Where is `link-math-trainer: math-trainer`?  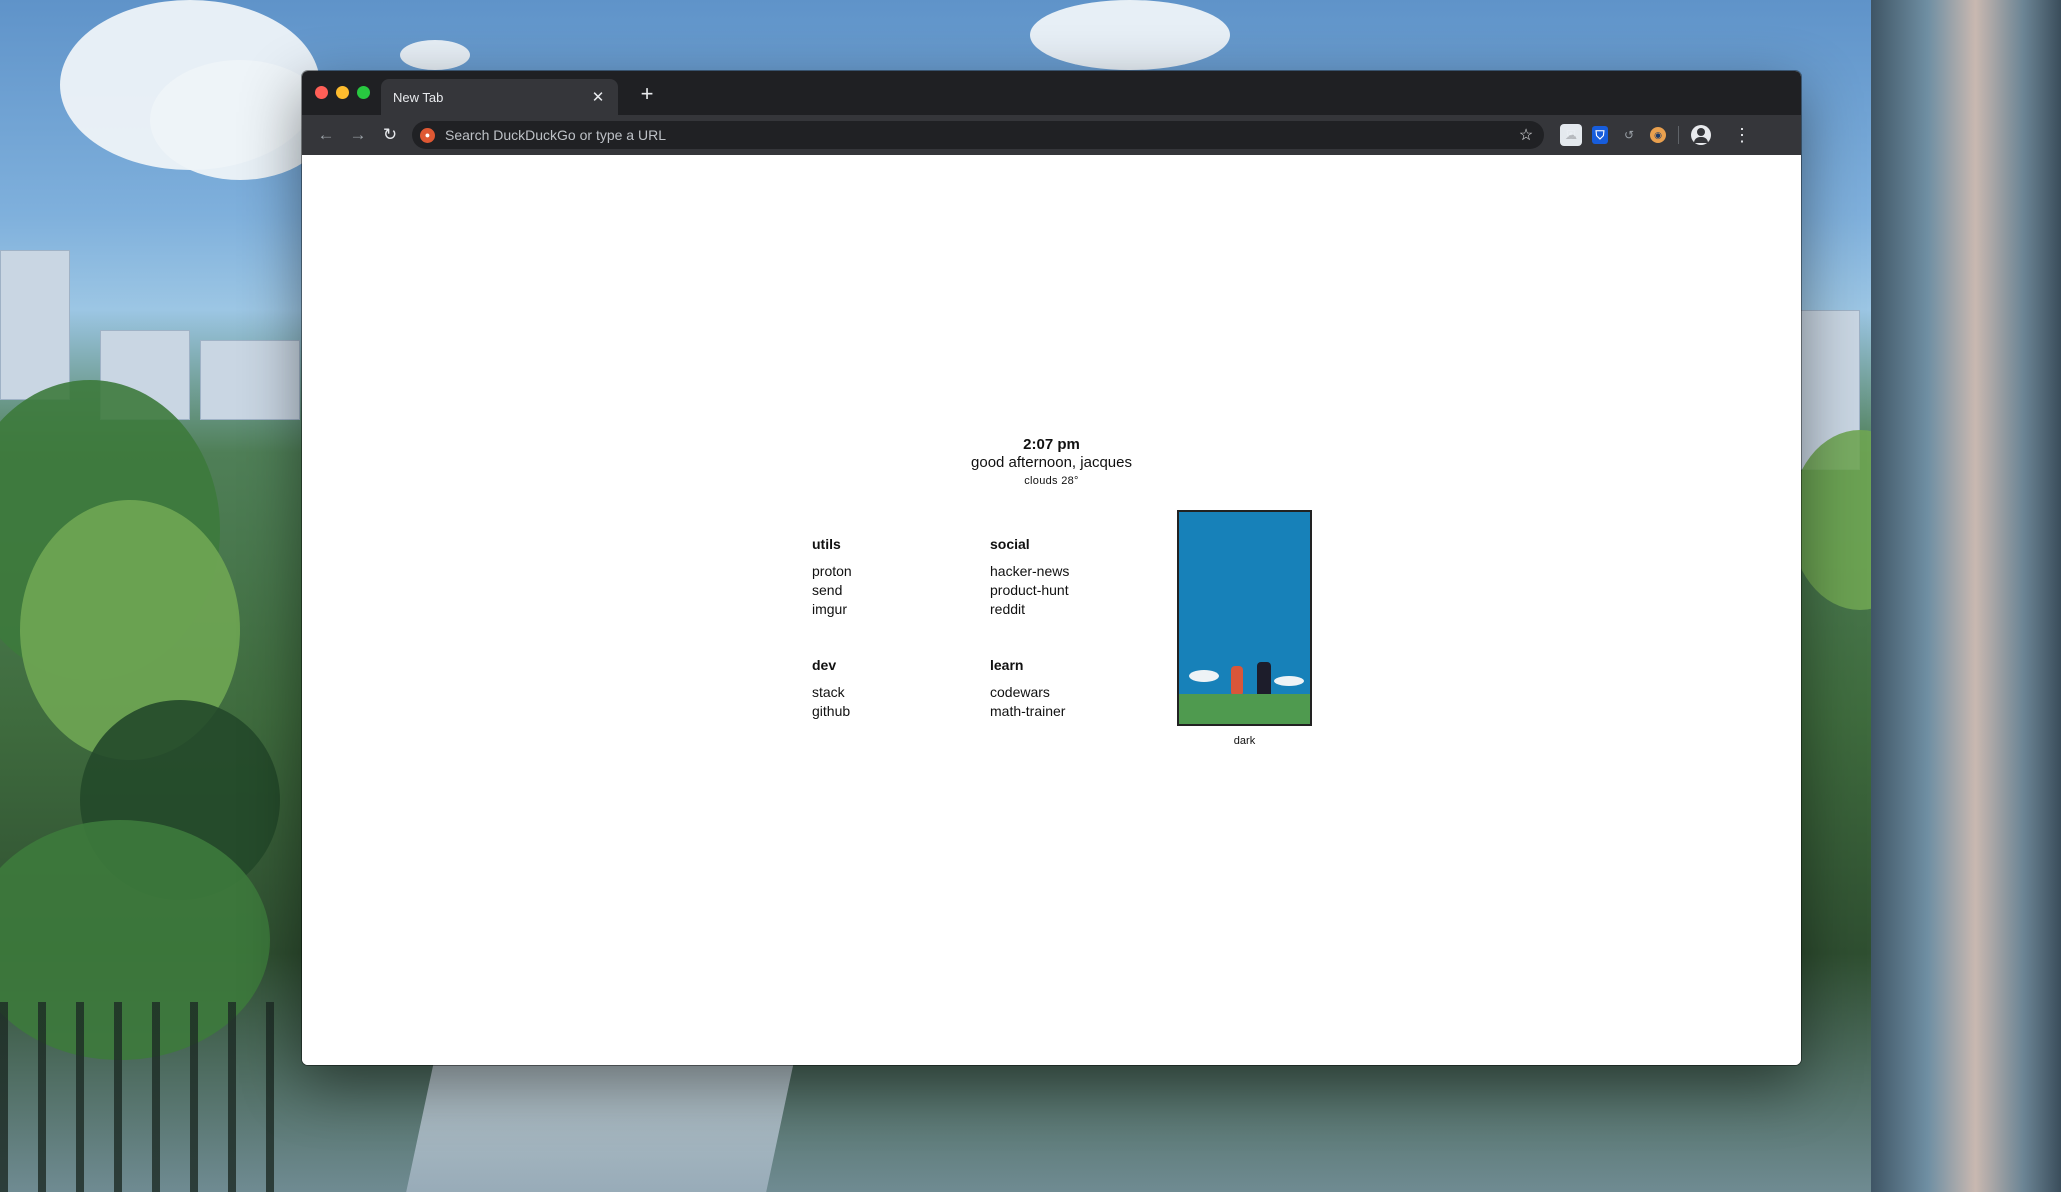
link-math-trainer: math-trainer is located at coordinates (1065, 711).